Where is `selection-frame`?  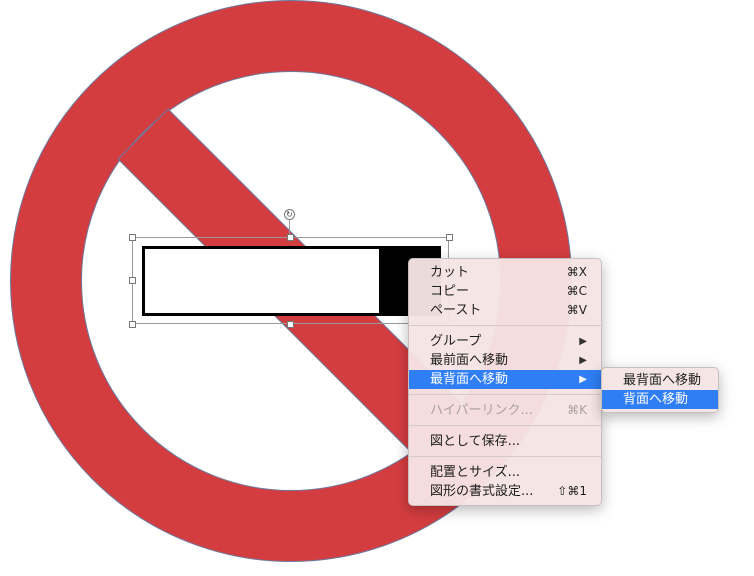
selection-frame is located at coordinates (290, 280).